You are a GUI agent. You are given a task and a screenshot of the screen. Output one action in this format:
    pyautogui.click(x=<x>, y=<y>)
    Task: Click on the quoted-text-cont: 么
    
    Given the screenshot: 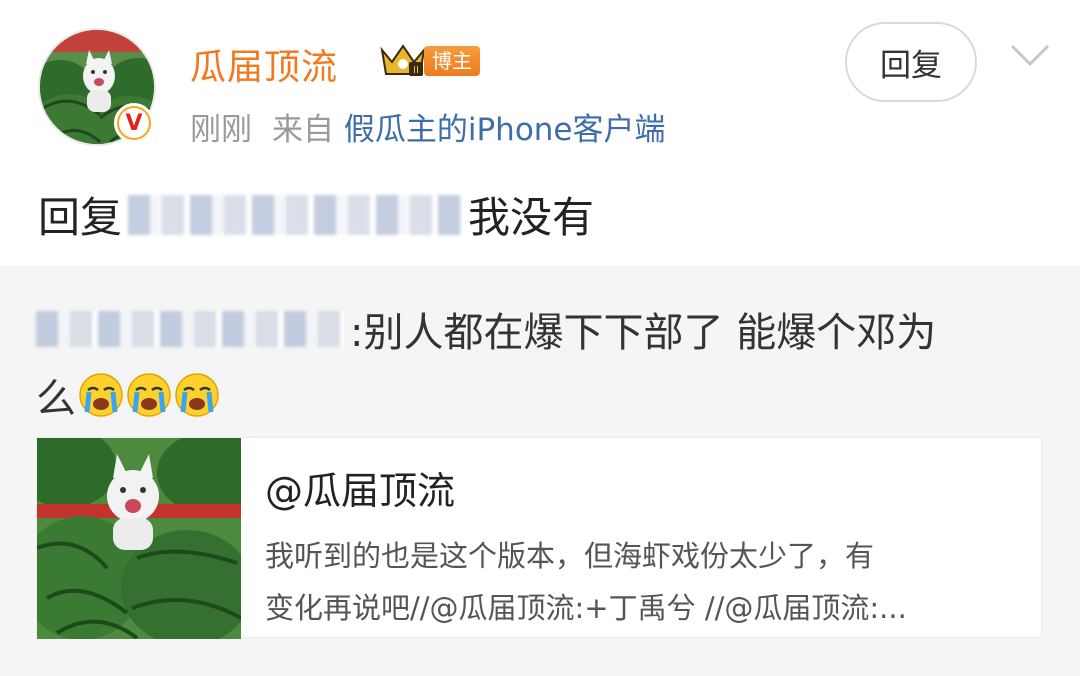 What is the action you would take?
    pyautogui.click(x=128, y=395)
    